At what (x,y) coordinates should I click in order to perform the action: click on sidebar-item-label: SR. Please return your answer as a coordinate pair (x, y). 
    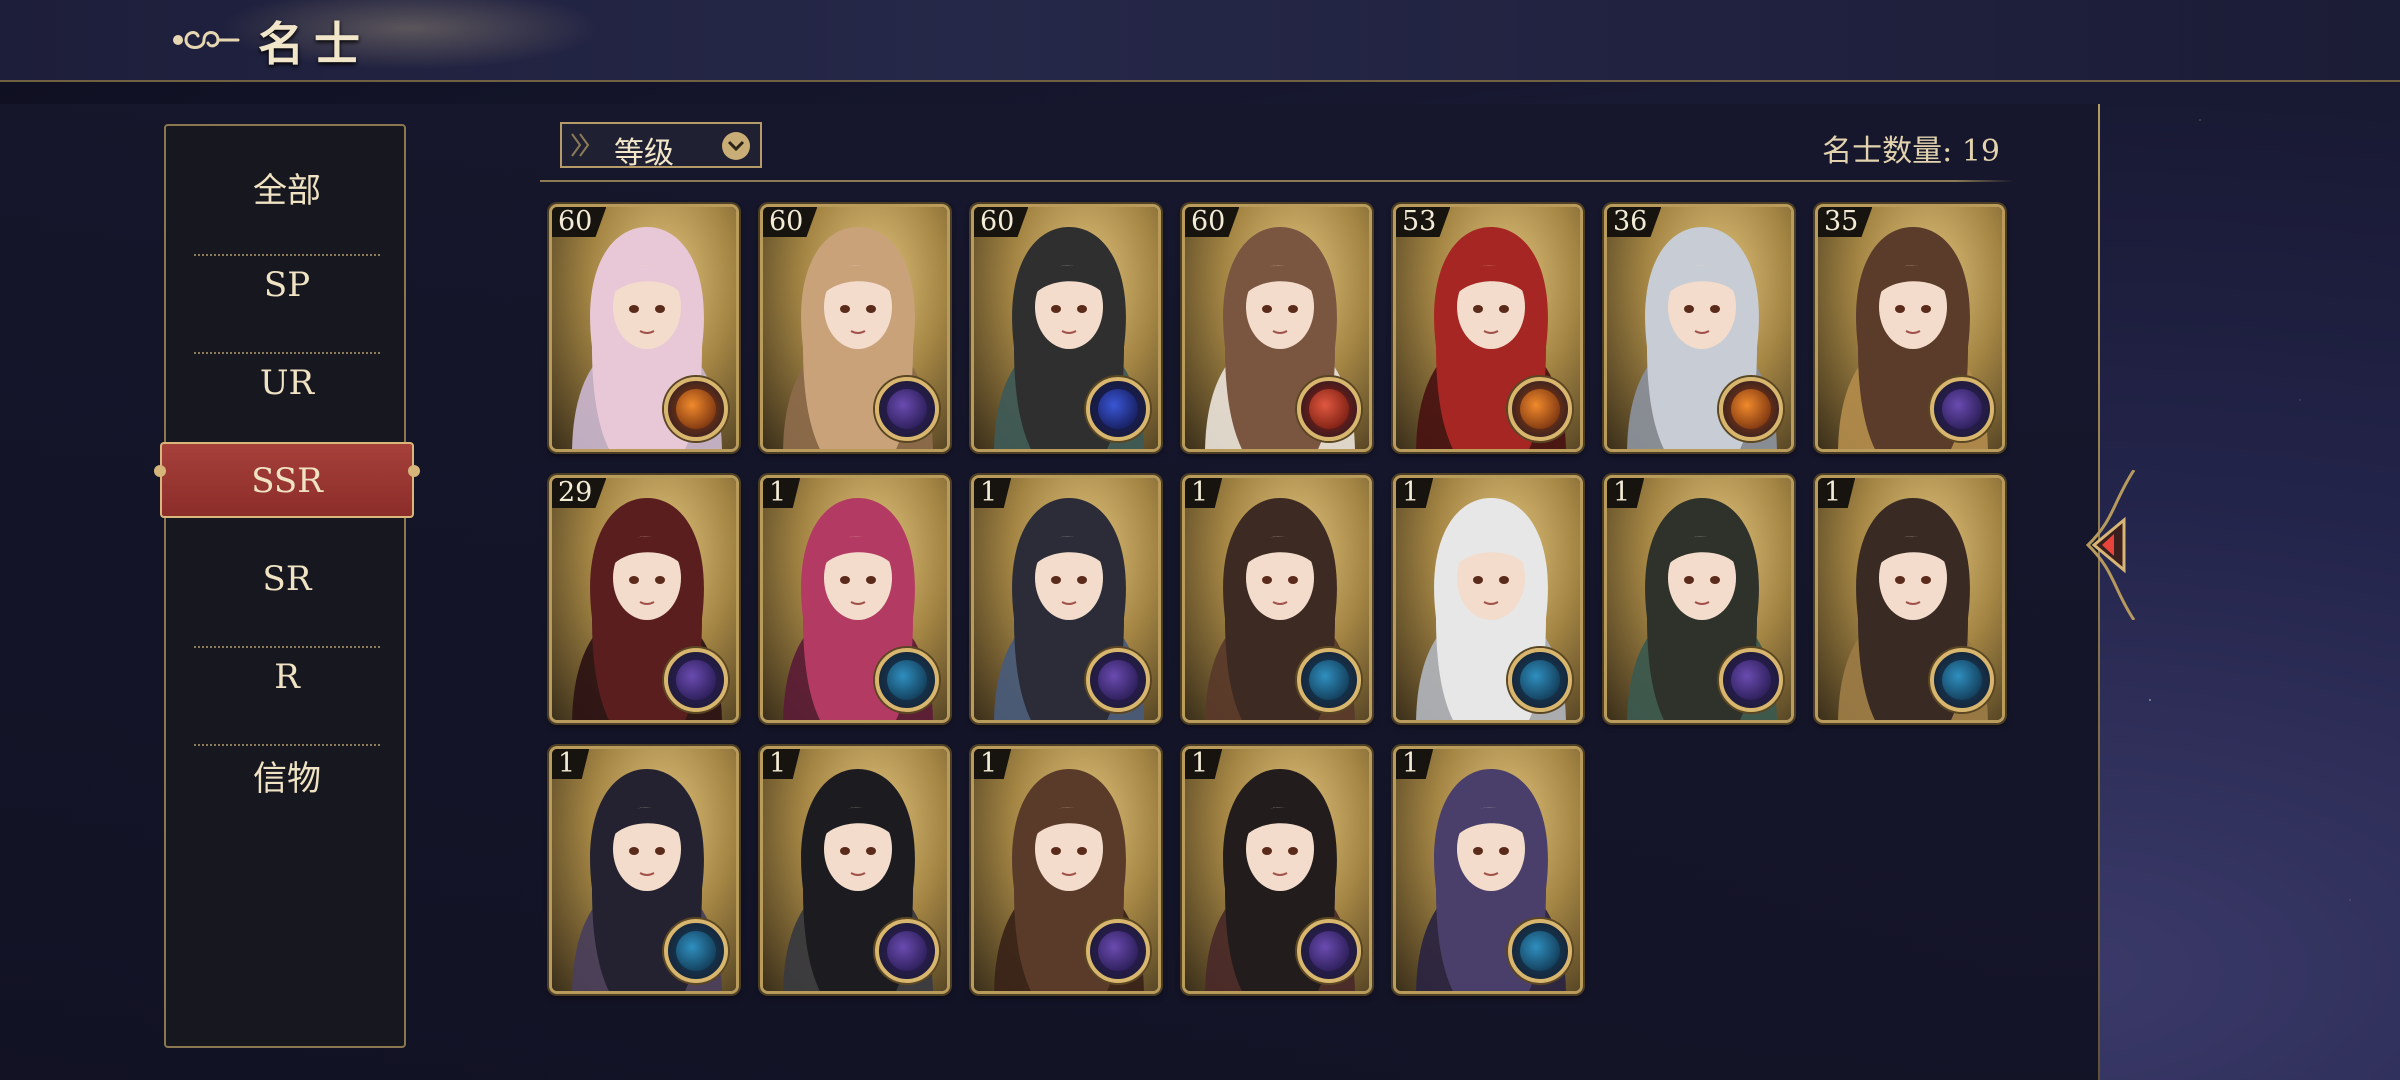
    Looking at the image, I should click on (287, 579).